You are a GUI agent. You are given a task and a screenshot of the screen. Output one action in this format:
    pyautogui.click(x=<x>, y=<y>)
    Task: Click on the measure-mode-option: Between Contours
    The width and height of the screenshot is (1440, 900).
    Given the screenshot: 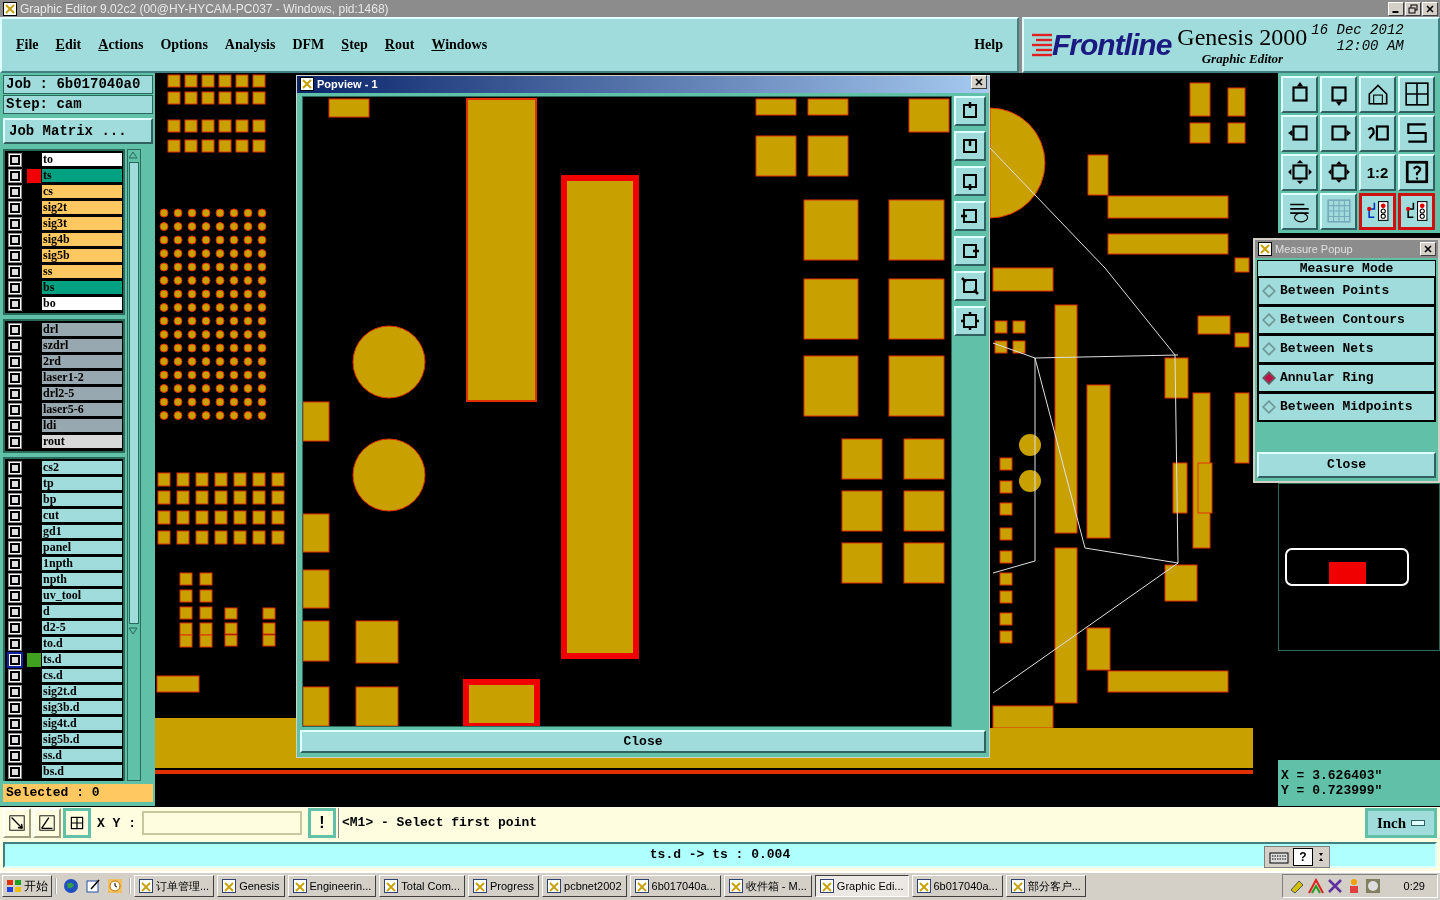 What is the action you would take?
    pyautogui.click(x=1346, y=320)
    